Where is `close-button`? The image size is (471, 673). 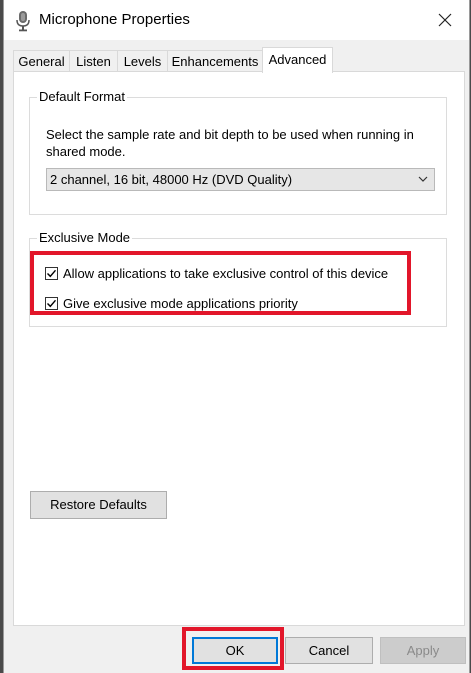
close-button is located at coordinates (445, 20).